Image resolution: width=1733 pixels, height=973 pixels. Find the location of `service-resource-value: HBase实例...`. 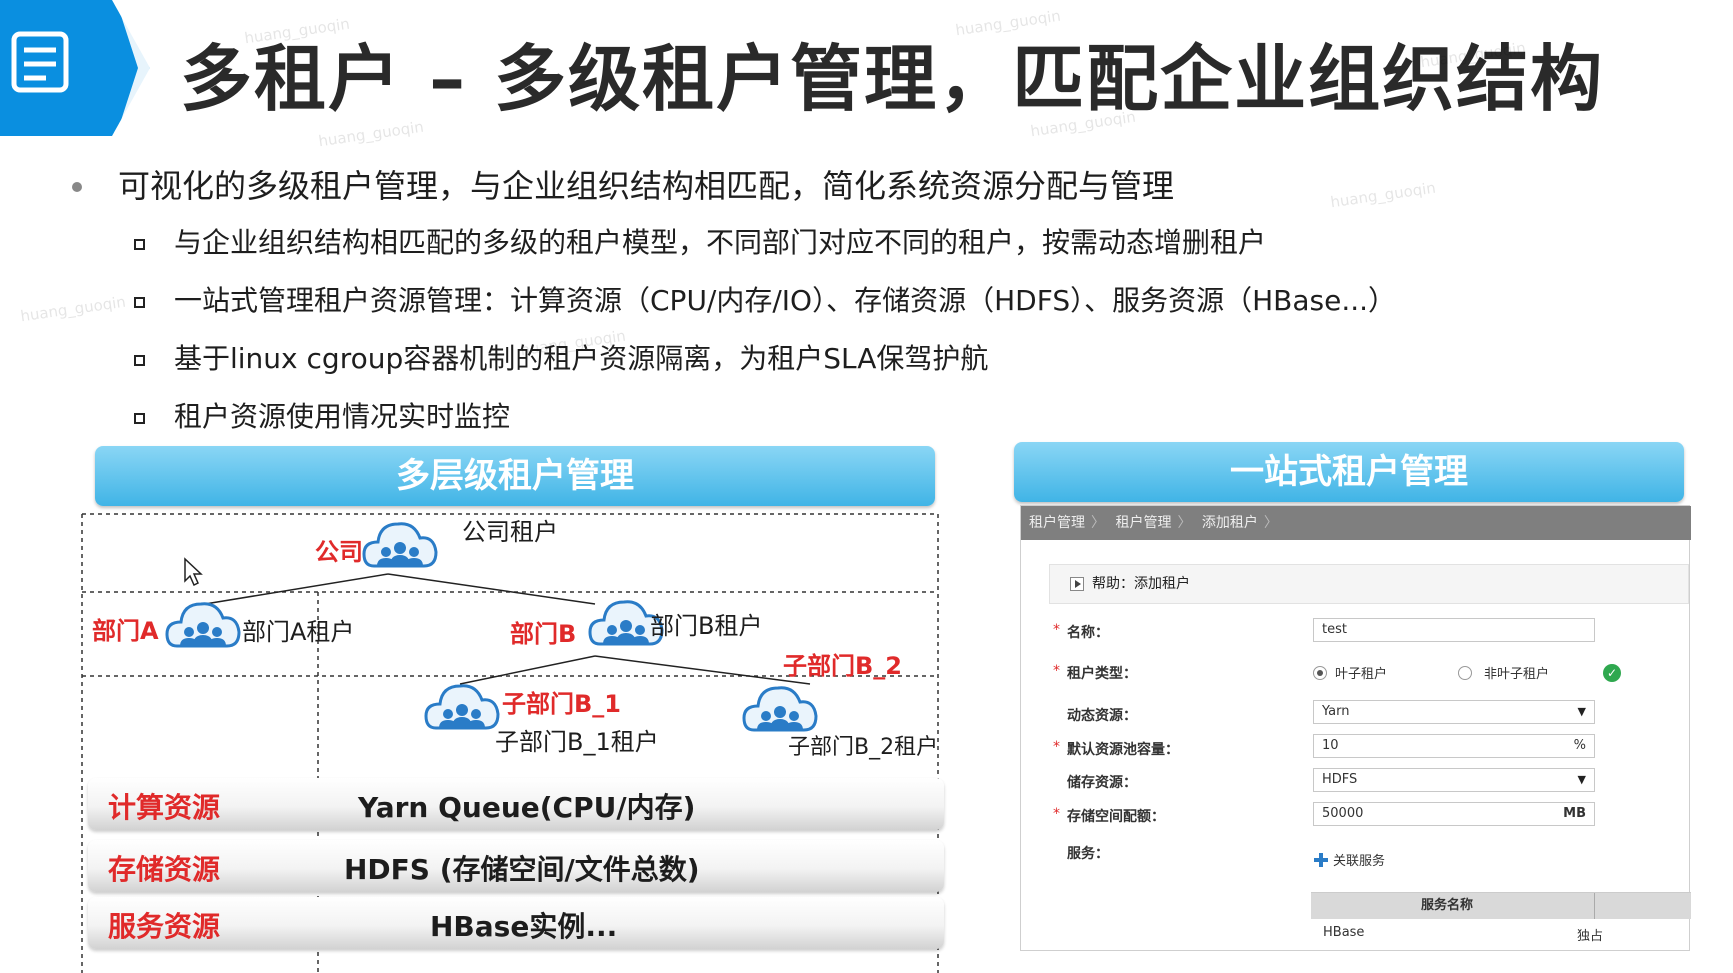

service-resource-value: HBase实例... is located at coordinates (524, 926).